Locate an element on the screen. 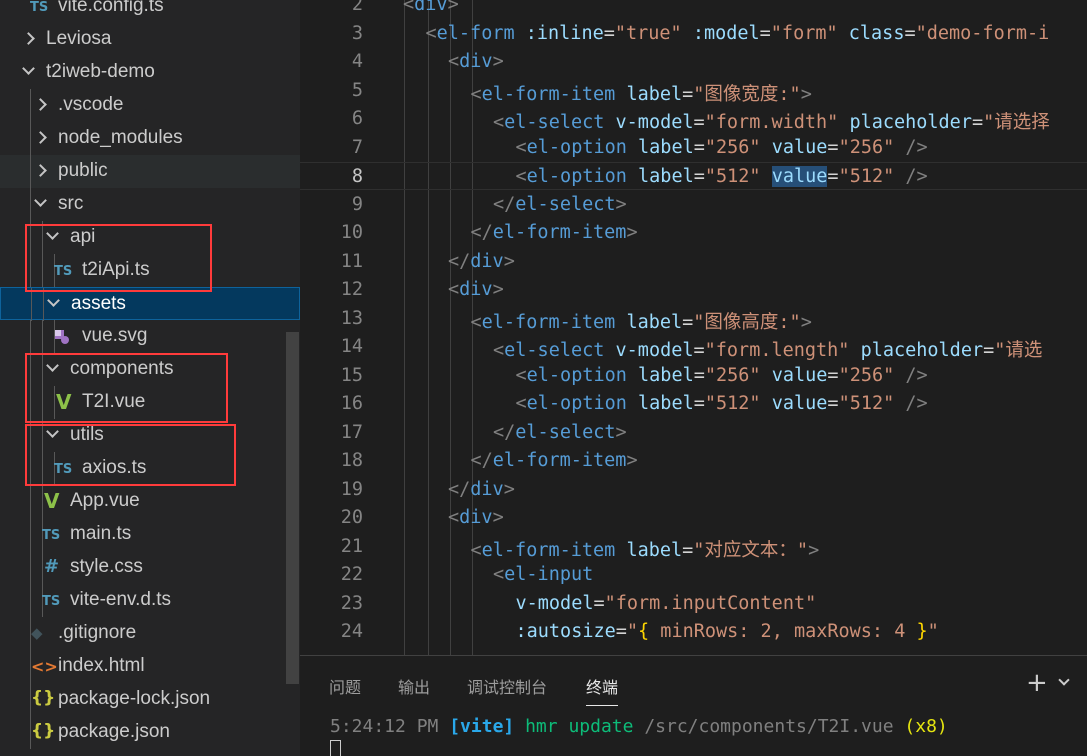 This screenshot has height=756, width=1087. folder-item: utils is located at coordinates (150, 435).